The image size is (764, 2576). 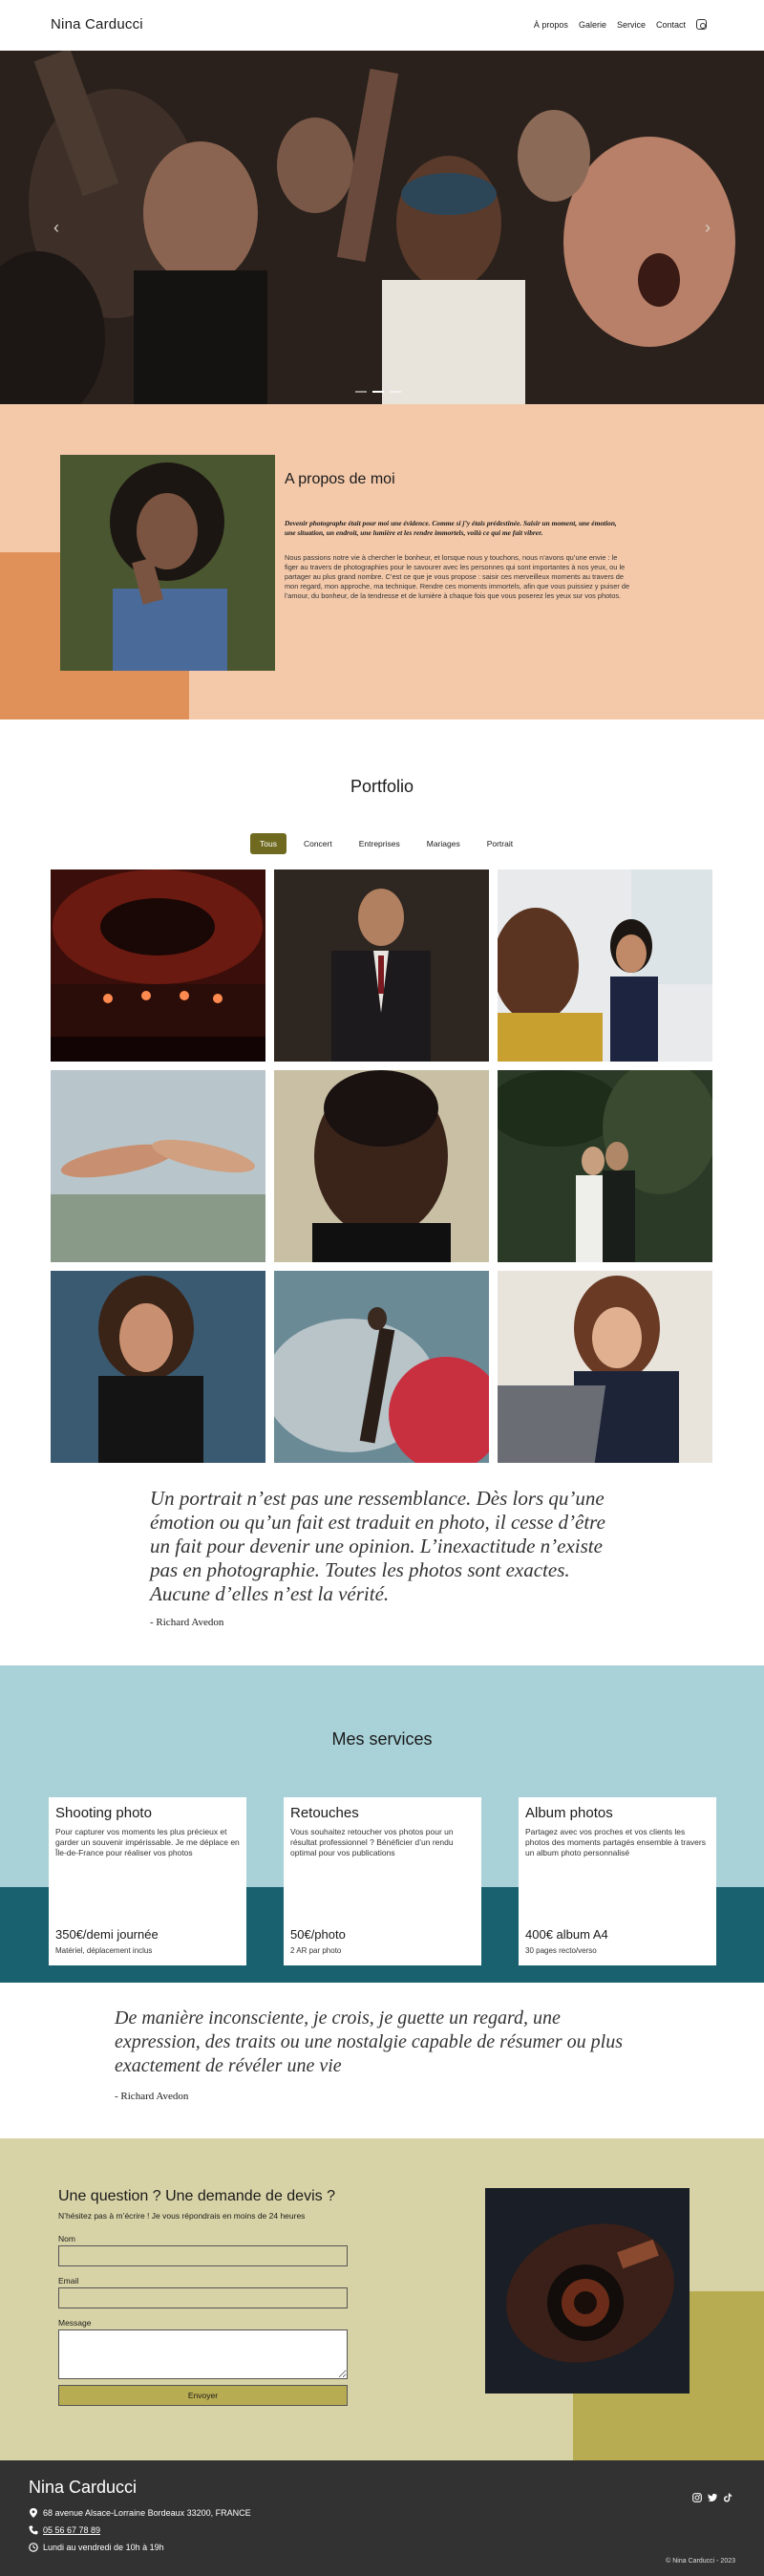 I want to click on site-logo: Nina Carducci, so click(x=97, y=24).